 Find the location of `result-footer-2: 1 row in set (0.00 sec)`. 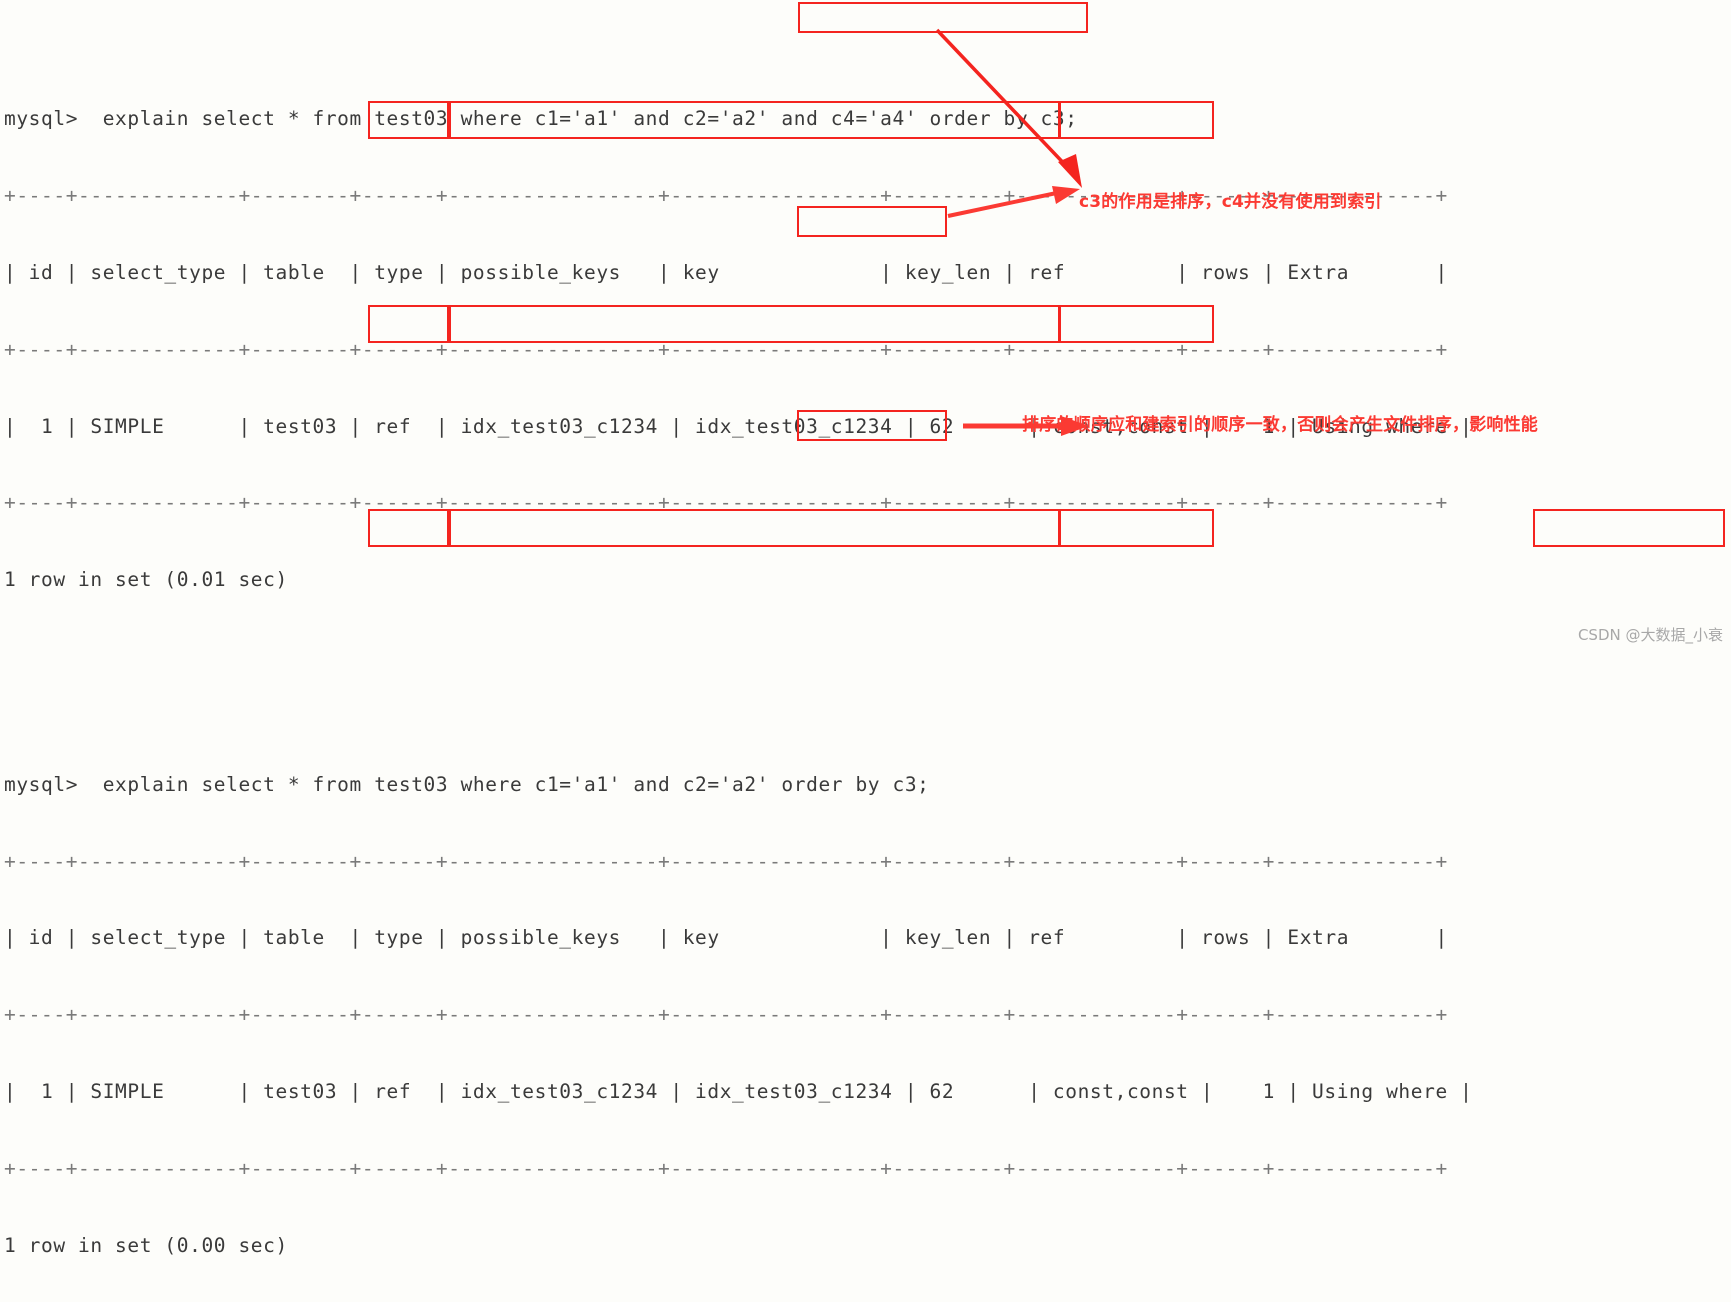

result-footer-2: 1 row in set (0.00 sec) is located at coordinates (146, 1245).